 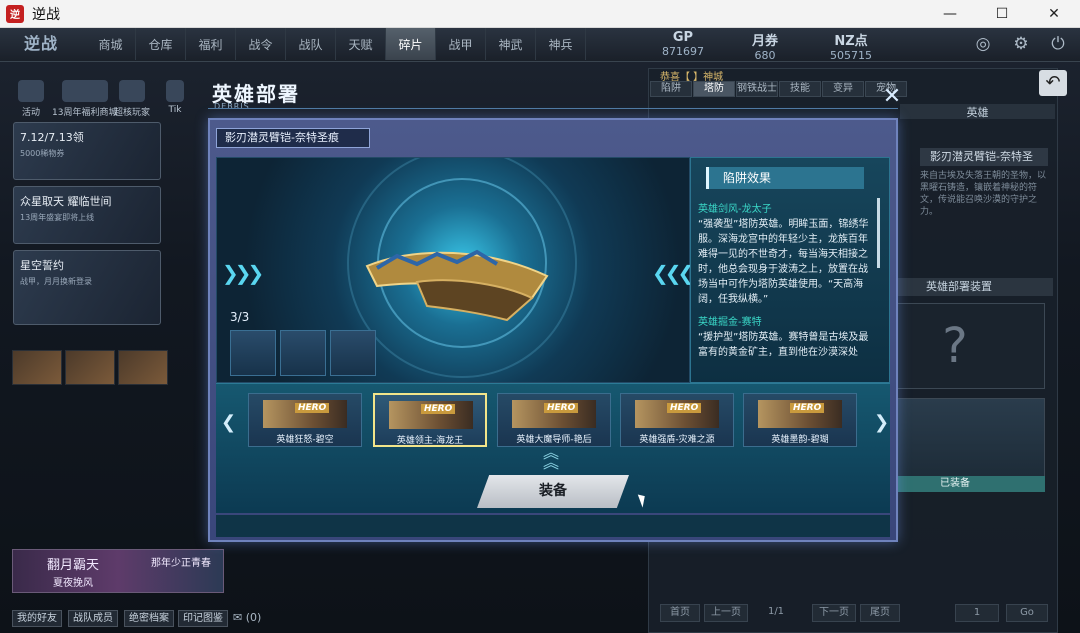 What do you see at coordinates (461, 44) in the screenshot?
I see `nav-tab: 战甲` at bounding box center [461, 44].